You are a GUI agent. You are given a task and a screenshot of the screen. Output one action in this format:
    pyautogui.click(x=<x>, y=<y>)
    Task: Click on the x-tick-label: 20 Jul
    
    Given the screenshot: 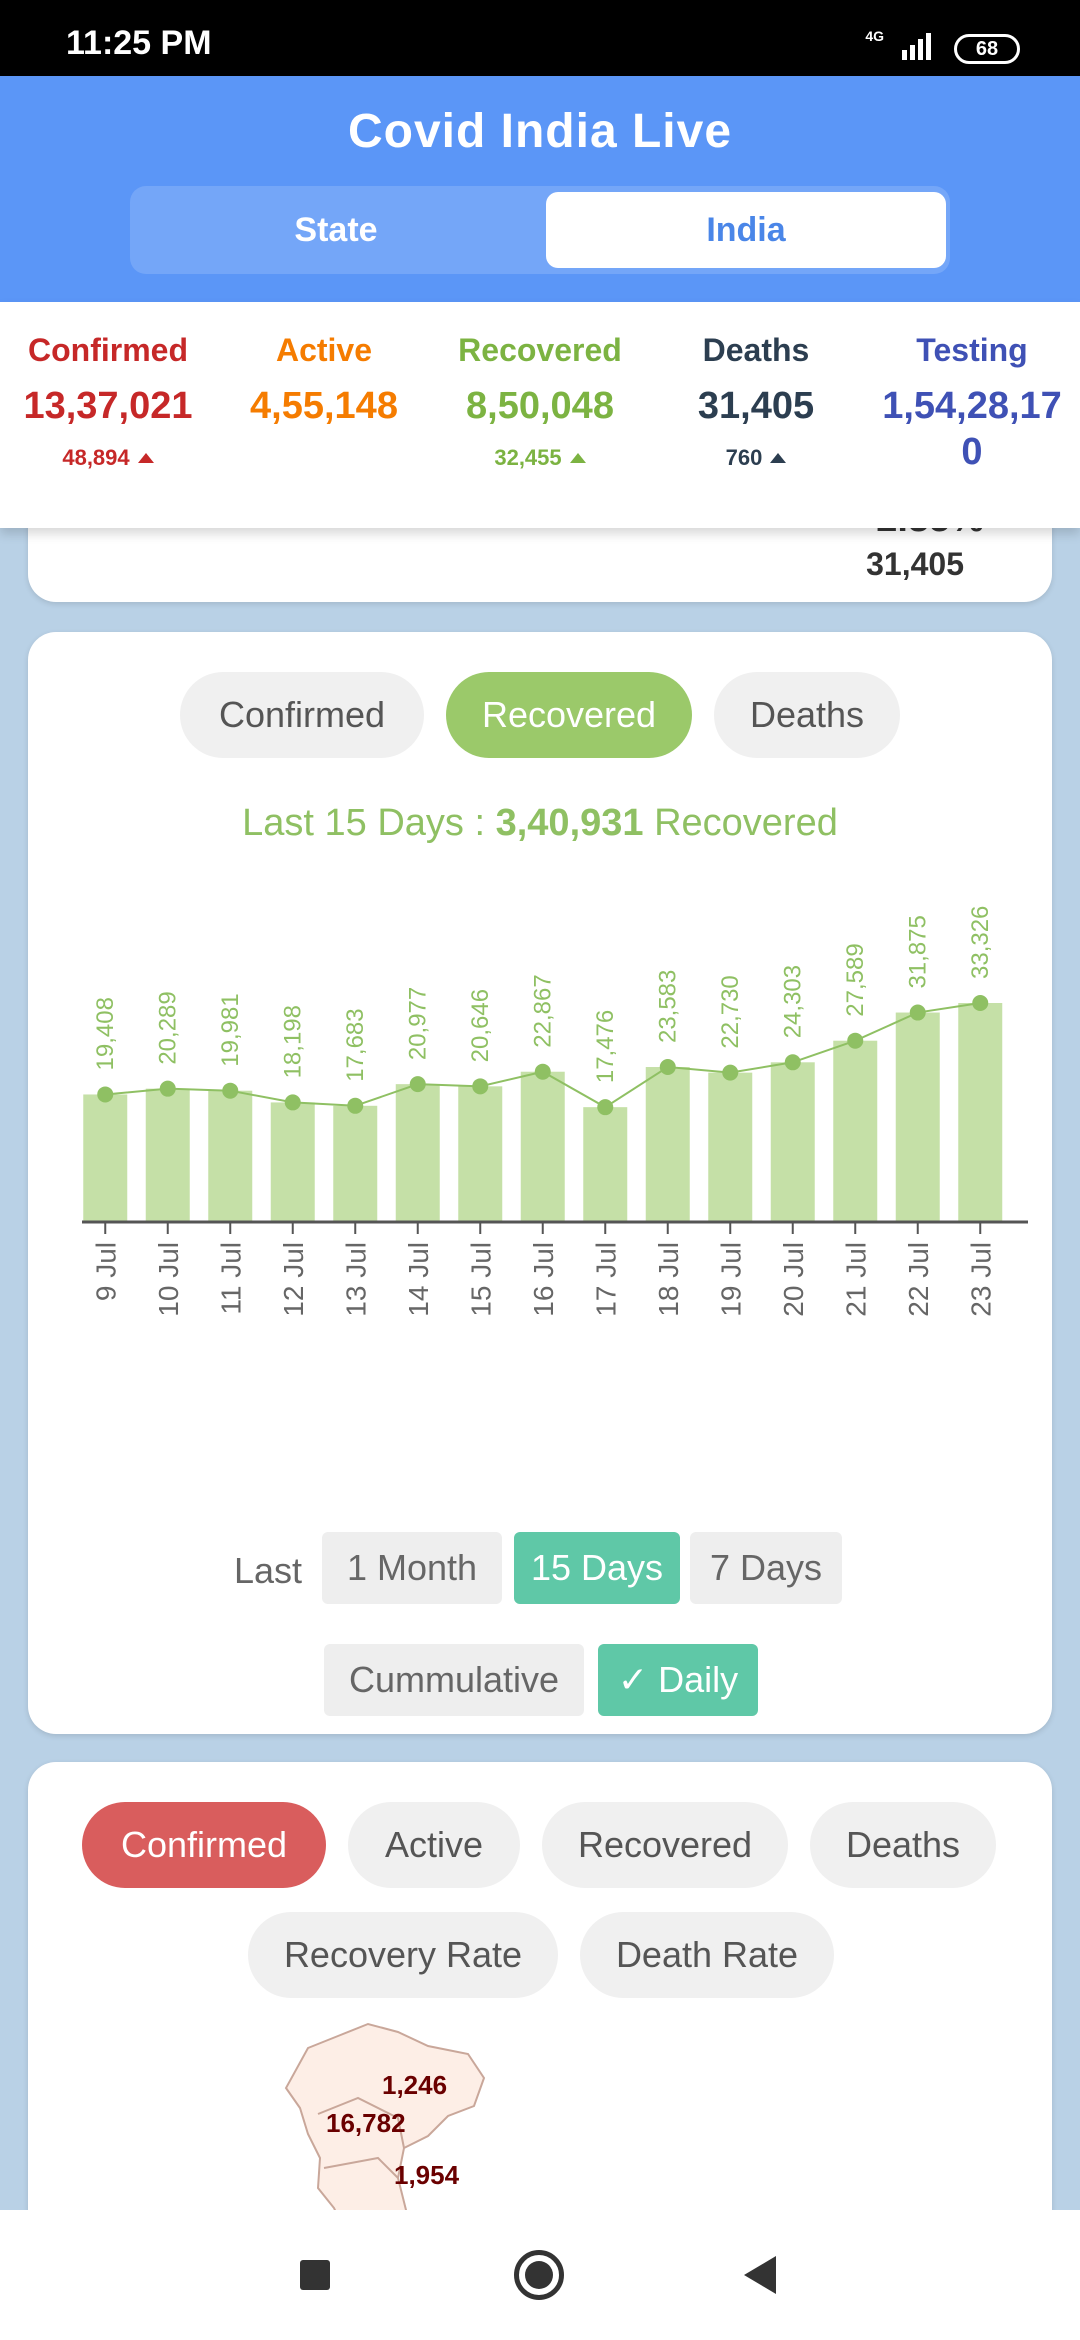 What is the action you would take?
    pyautogui.click(x=793, y=1279)
    